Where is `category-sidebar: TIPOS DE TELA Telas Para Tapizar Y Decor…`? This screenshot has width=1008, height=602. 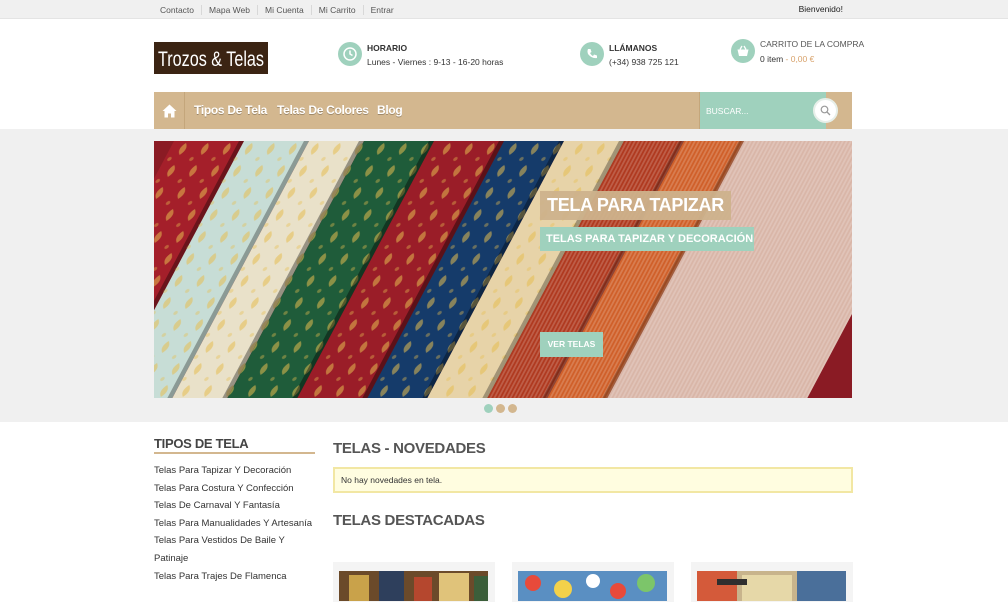 category-sidebar: TIPOS DE TELA Telas Para Tapizar Y Decor… is located at coordinates (234, 510).